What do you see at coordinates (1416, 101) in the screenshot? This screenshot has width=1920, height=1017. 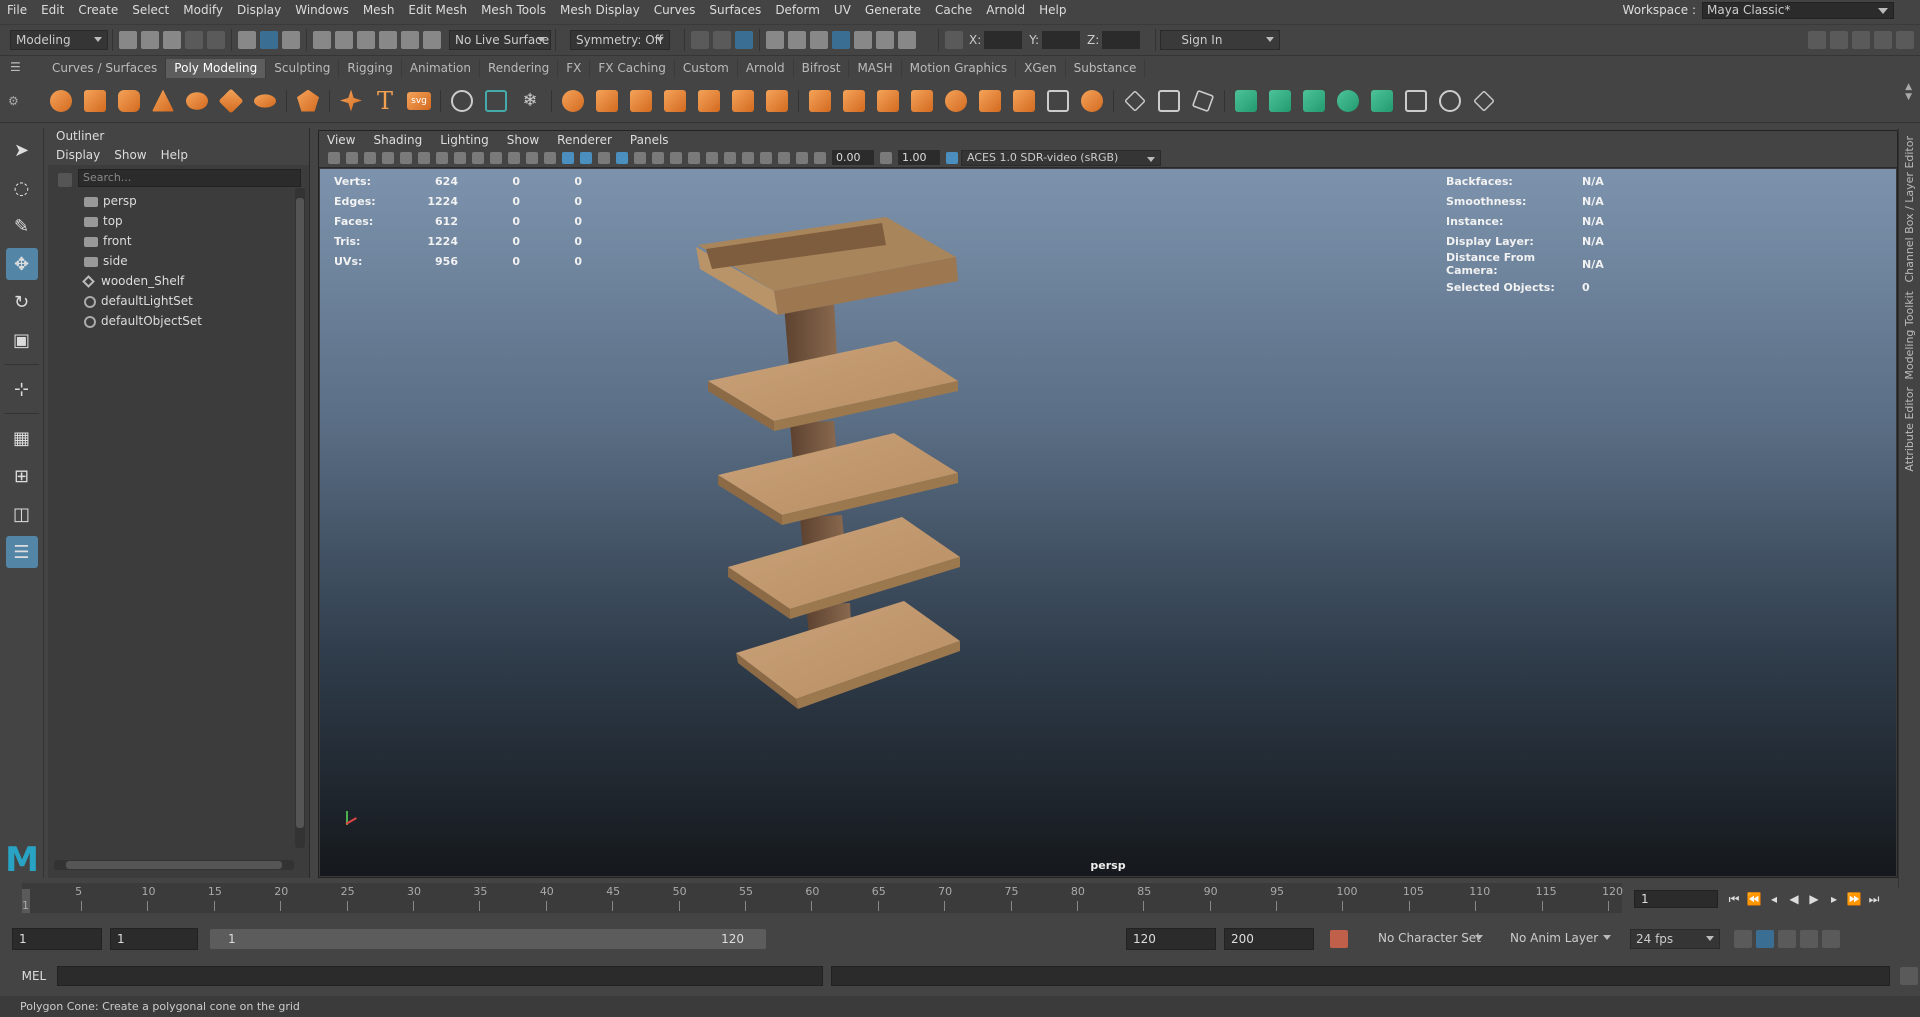 I see `checker-icon` at bounding box center [1416, 101].